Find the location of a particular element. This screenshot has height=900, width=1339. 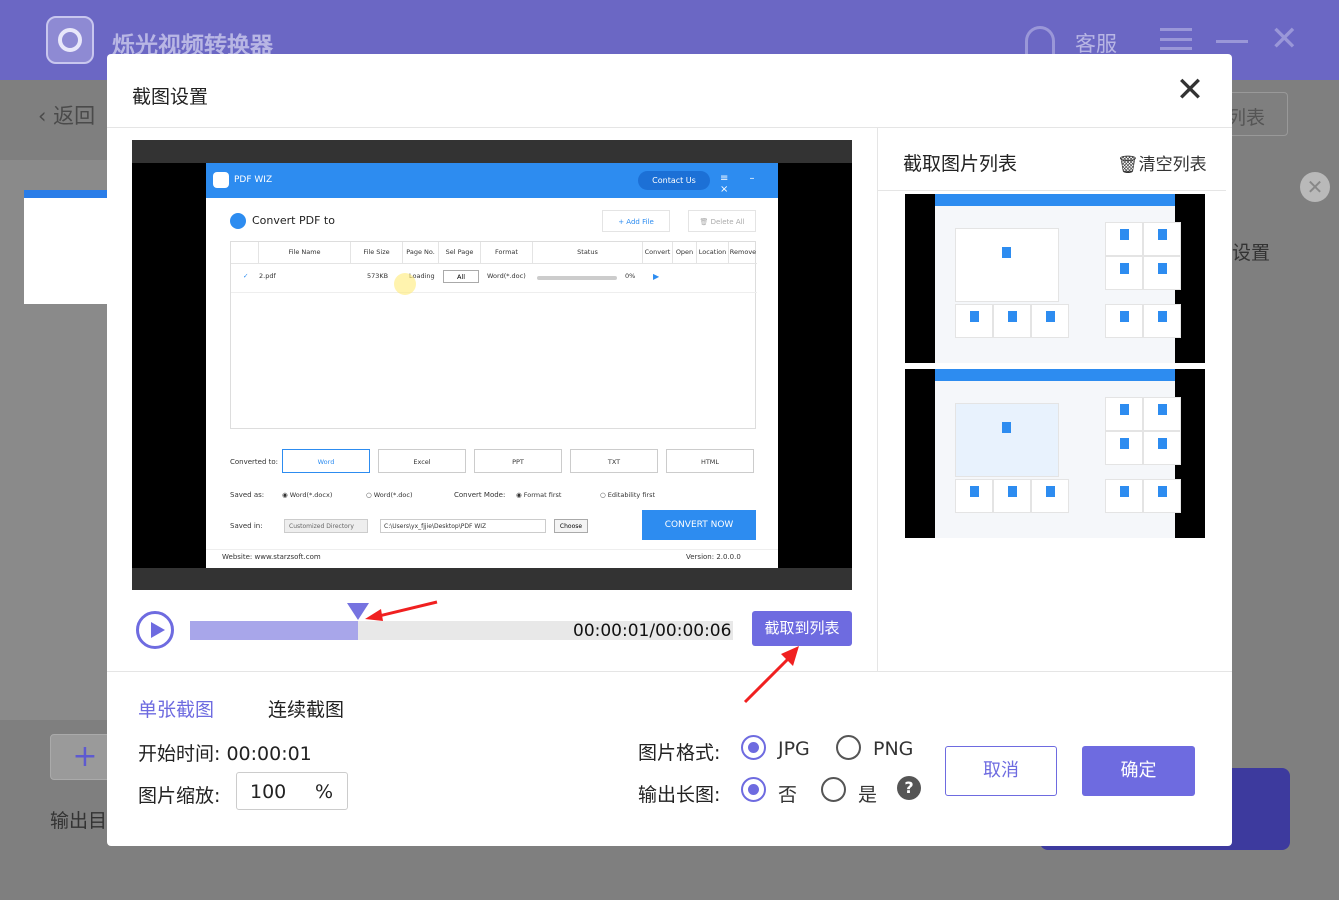

dialog-title: 截图设置 is located at coordinates (170, 97).